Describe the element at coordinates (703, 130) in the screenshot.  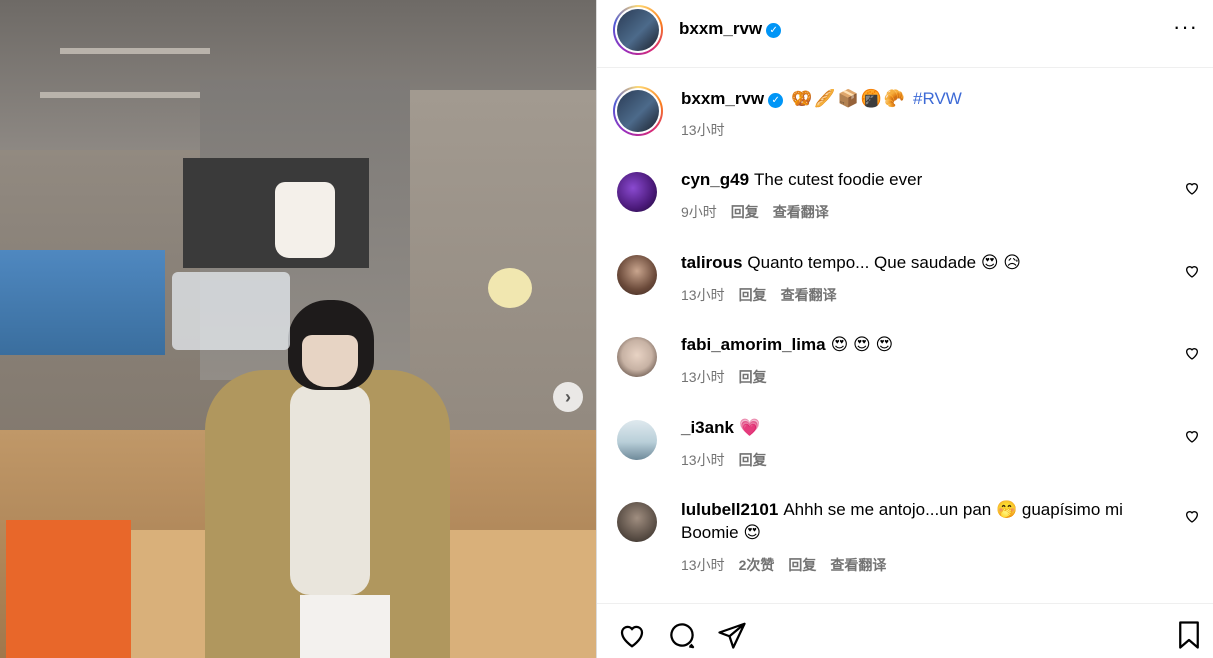
I see `caption-time: 13小时` at that location.